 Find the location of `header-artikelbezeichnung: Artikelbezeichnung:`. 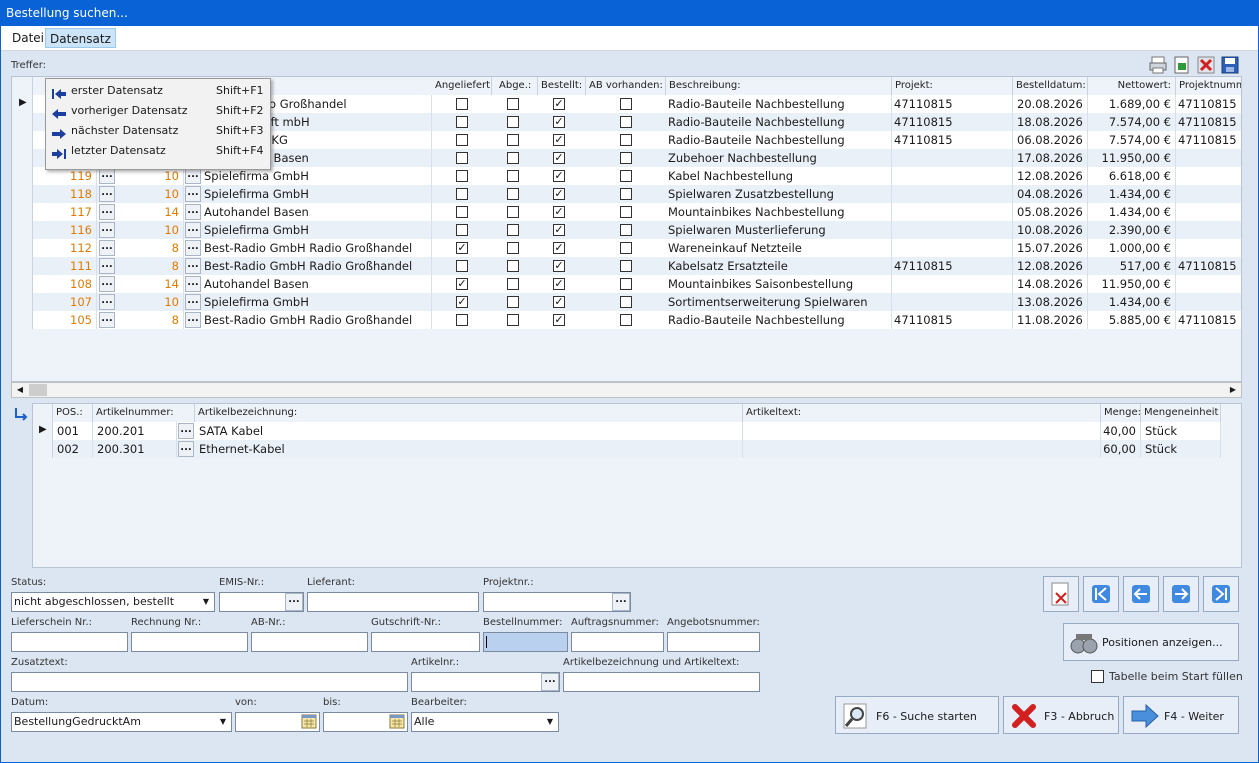

header-artikelbezeichnung: Artikelbezeichnung: is located at coordinates (469, 413).